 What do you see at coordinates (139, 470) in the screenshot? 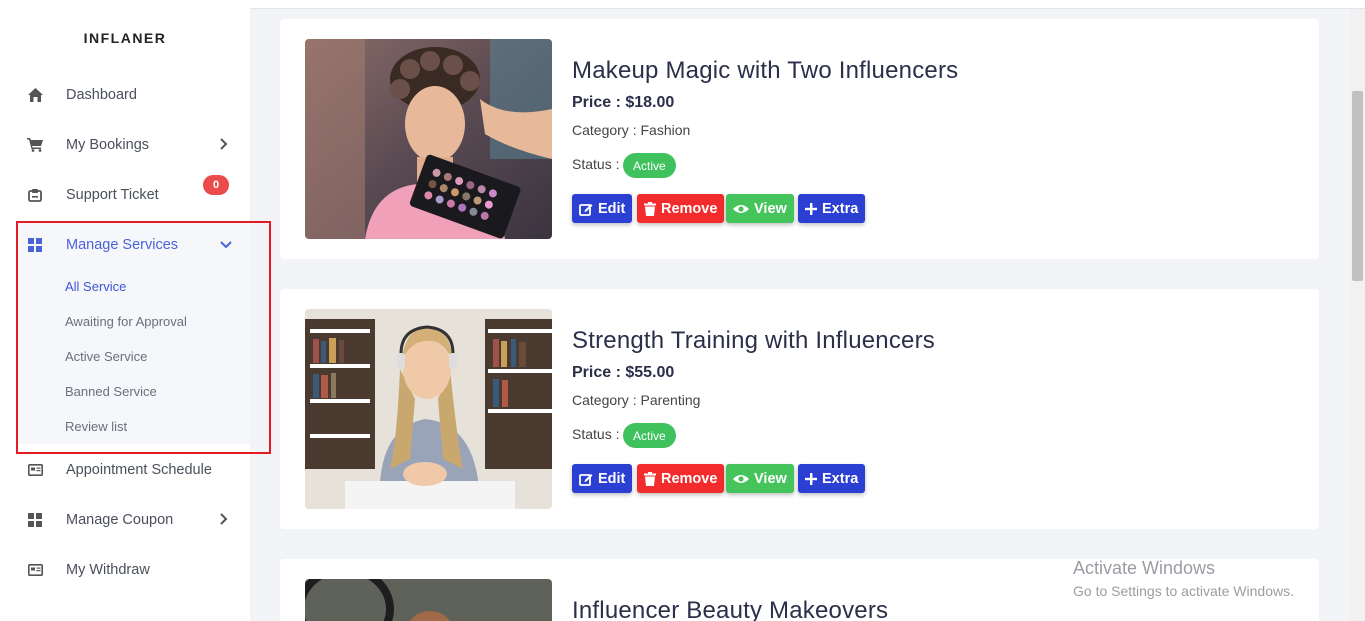
I see `sidebar-item-label: Appointment Schedule` at bounding box center [139, 470].